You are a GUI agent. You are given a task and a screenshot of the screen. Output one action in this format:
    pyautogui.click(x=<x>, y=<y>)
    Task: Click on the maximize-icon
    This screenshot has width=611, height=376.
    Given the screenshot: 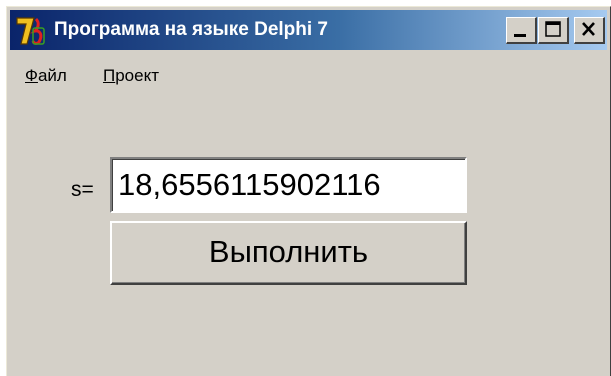 What is the action you would take?
    pyautogui.click(x=553, y=29)
    